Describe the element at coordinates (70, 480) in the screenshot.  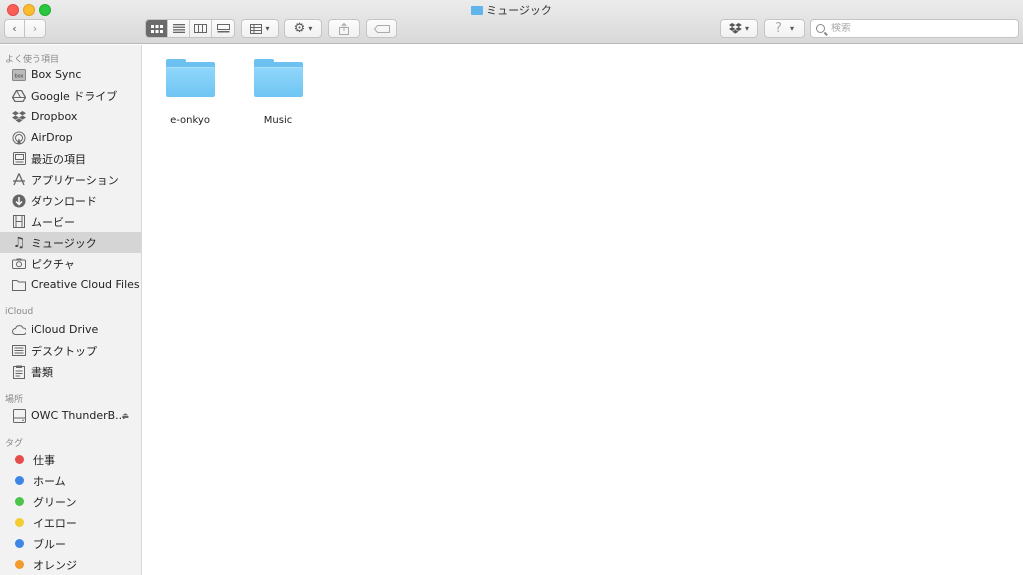
I see `sidebar-tag-home: ホーム` at that location.